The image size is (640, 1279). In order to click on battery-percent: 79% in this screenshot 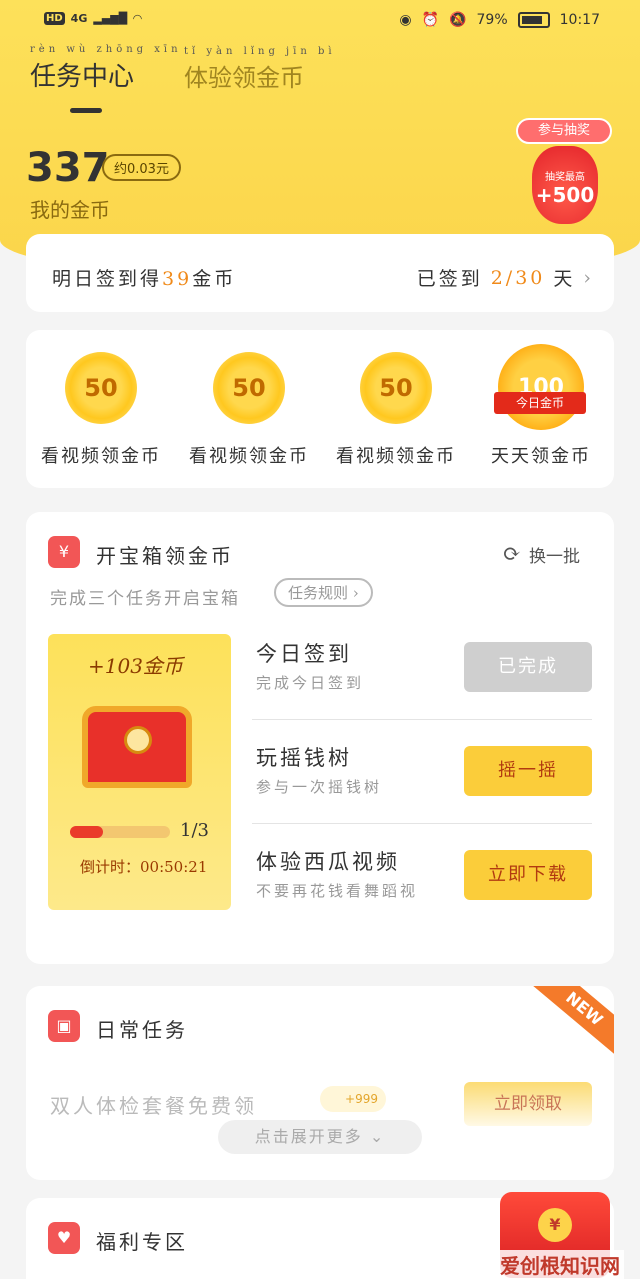, I will do `click(492, 20)`.